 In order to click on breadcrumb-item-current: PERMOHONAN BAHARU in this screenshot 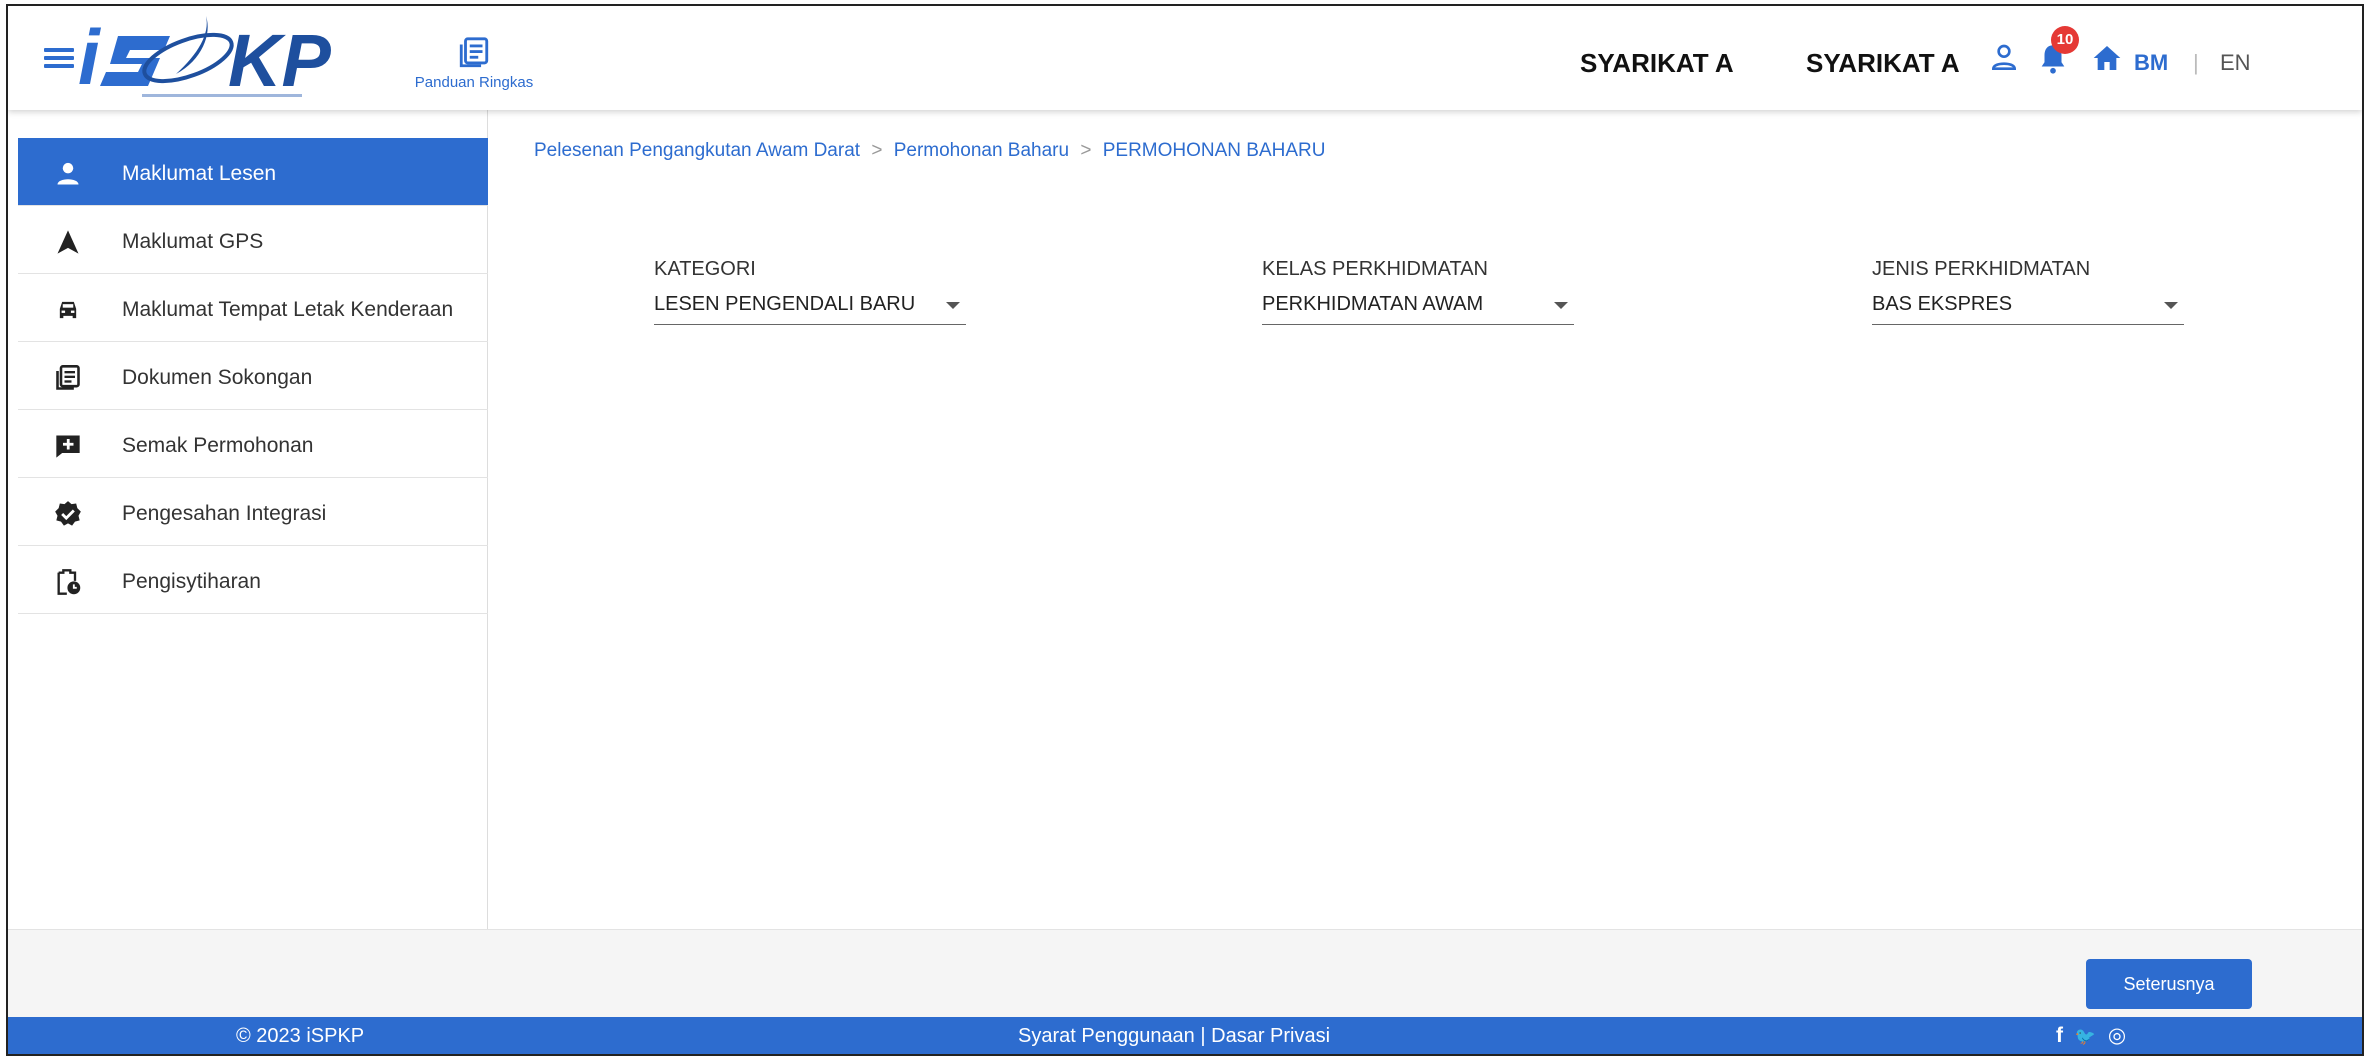, I will do `click(1214, 150)`.